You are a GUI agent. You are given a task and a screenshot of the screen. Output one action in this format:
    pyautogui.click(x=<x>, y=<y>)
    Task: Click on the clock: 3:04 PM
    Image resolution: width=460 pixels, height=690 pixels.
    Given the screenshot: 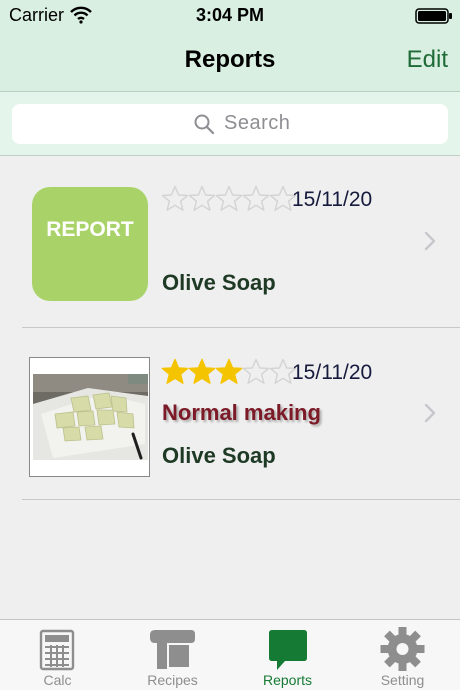 What is the action you would take?
    pyautogui.click(x=230, y=15)
    